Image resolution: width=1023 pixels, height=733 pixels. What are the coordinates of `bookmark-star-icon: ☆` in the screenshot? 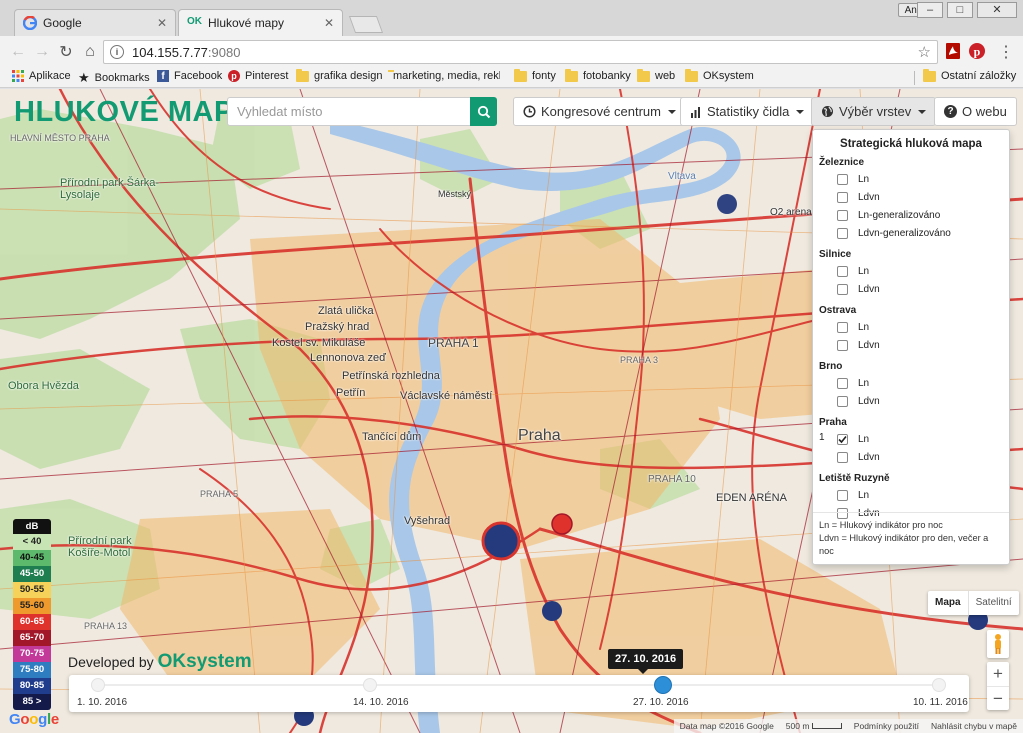 It's located at (924, 52).